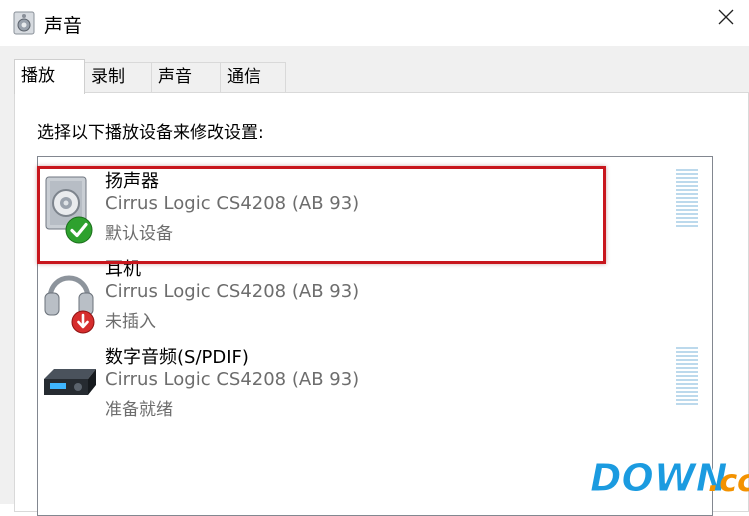 Image resolution: width=749 pixels, height=516 pixels. Describe the element at coordinates (49, 76) in the screenshot. I see `tab-playback: 播放` at that location.